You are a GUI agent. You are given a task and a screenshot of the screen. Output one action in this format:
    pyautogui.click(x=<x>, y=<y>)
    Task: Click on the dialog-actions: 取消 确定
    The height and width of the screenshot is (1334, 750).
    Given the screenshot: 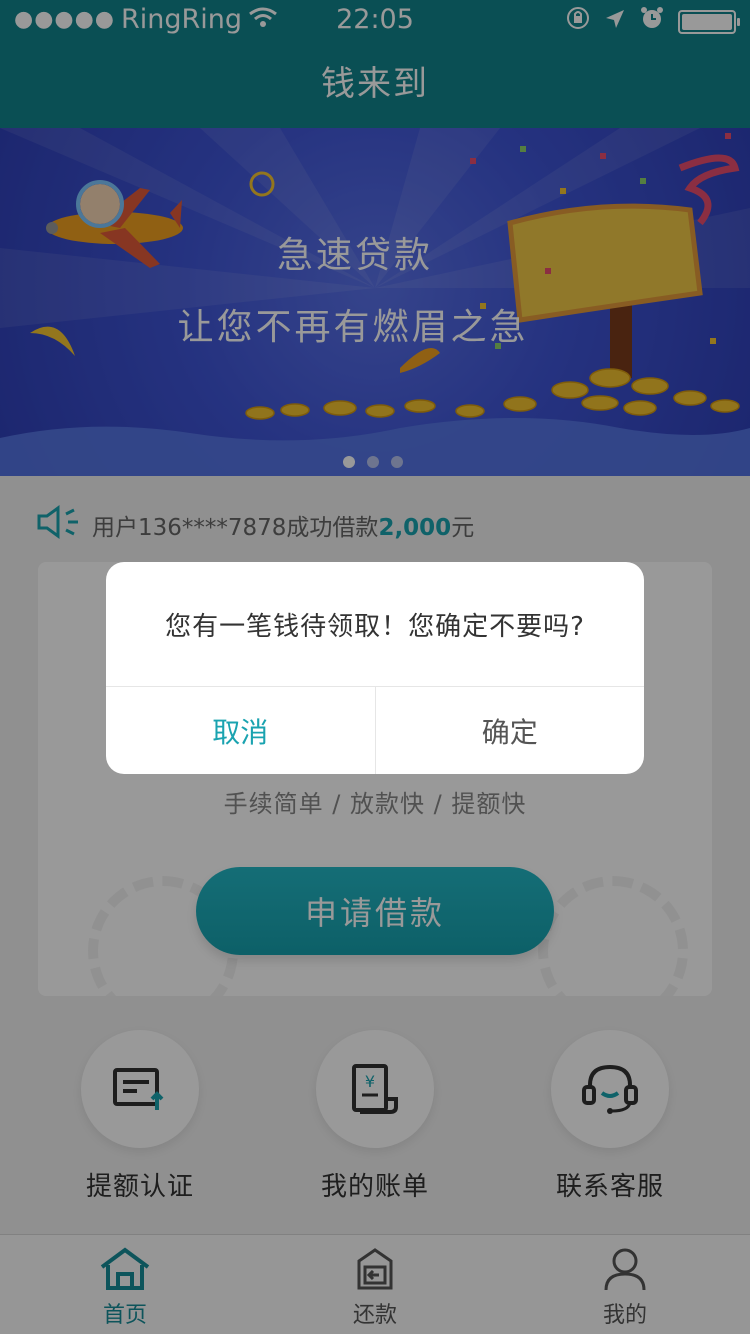 What is the action you would take?
    pyautogui.click(x=375, y=730)
    